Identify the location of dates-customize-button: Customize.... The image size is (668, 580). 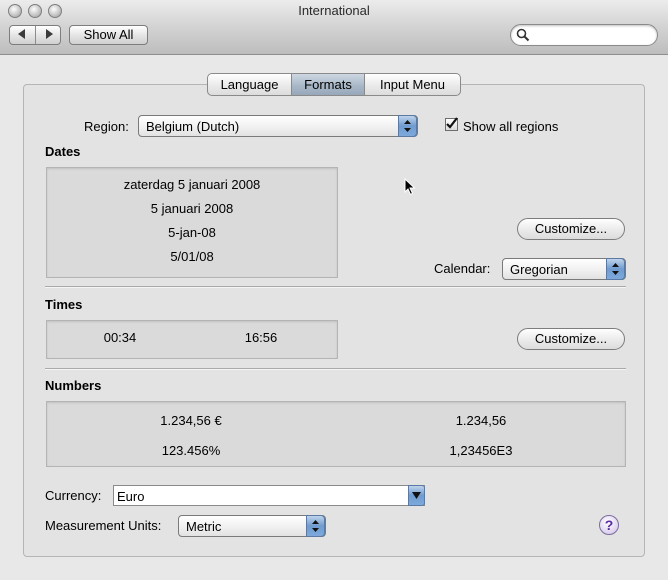
(571, 229).